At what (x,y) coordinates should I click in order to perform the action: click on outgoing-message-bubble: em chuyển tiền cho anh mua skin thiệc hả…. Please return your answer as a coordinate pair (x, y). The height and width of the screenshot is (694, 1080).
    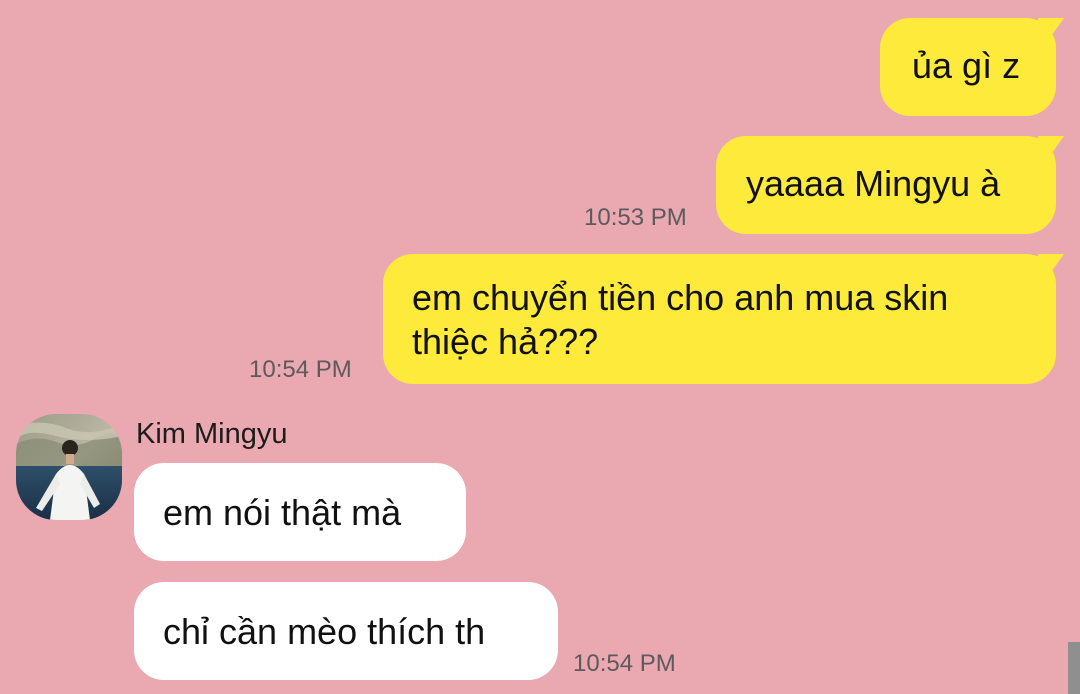
    Looking at the image, I should click on (723, 319).